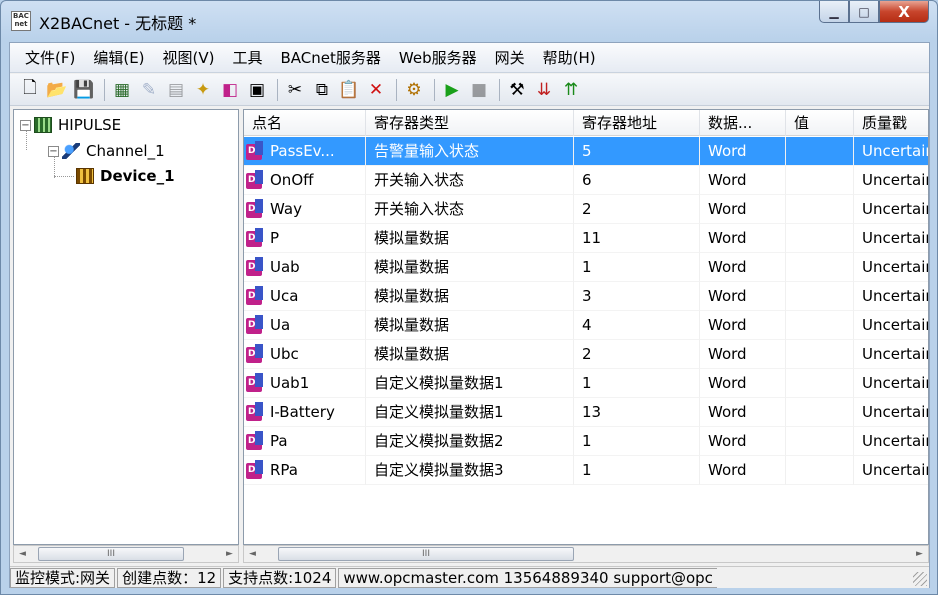 This screenshot has width=938, height=595. What do you see at coordinates (891, 123) in the screenshot?
I see `column-header-quality: 质量戳` at bounding box center [891, 123].